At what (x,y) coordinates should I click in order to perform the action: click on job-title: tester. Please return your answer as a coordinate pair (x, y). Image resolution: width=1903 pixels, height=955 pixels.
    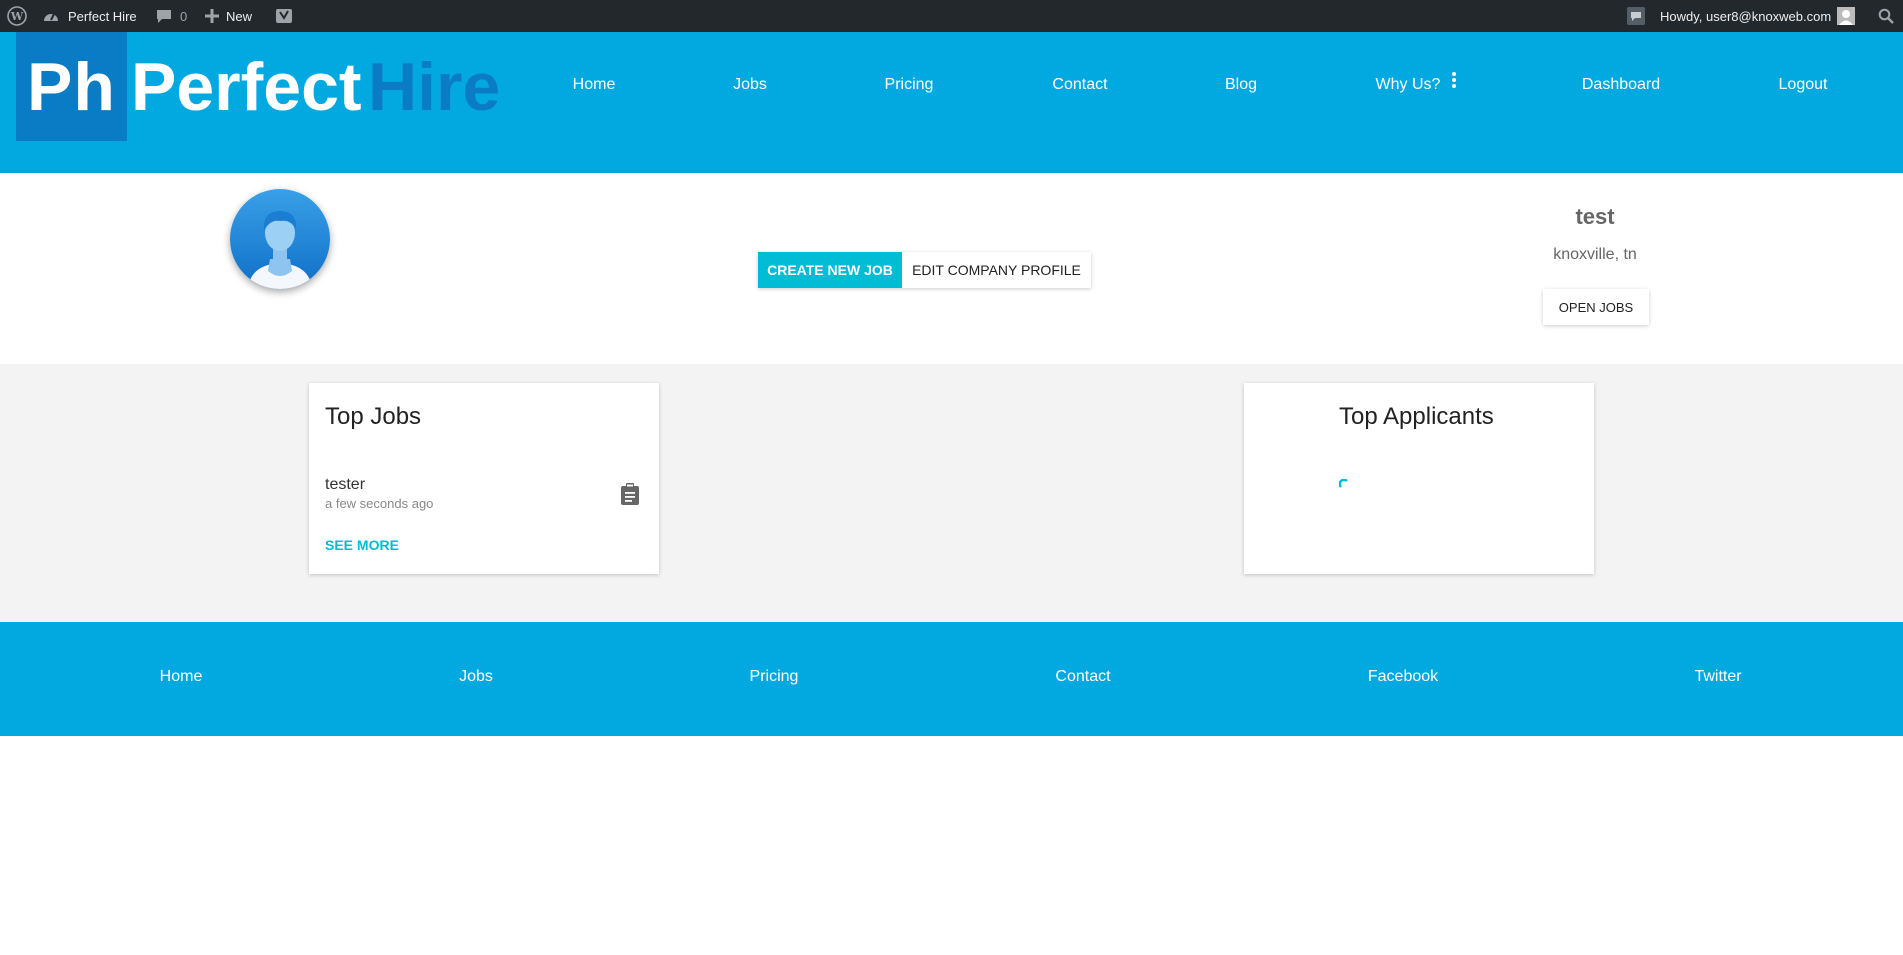
    Looking at the image, I should click on (345, 485).